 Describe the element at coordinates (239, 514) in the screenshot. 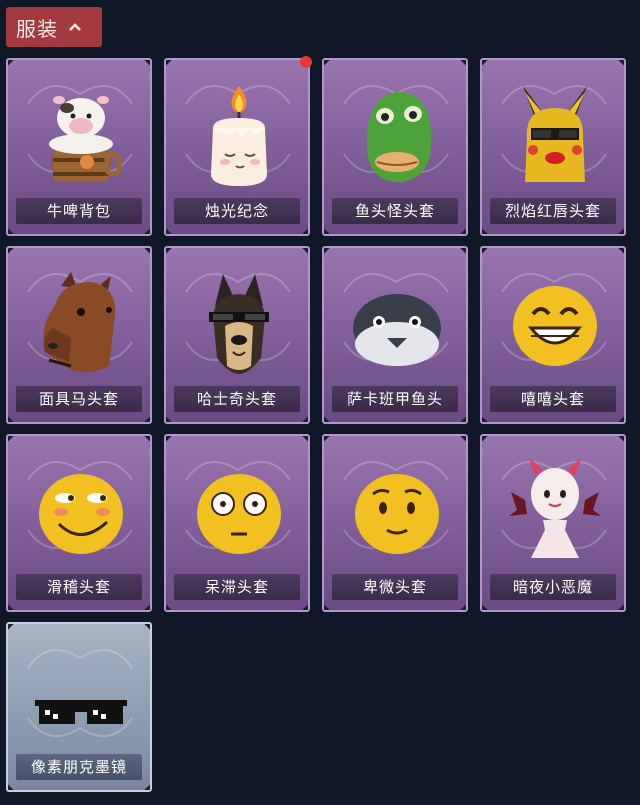

I see `dazed-emoji-mask-icon` at that location.